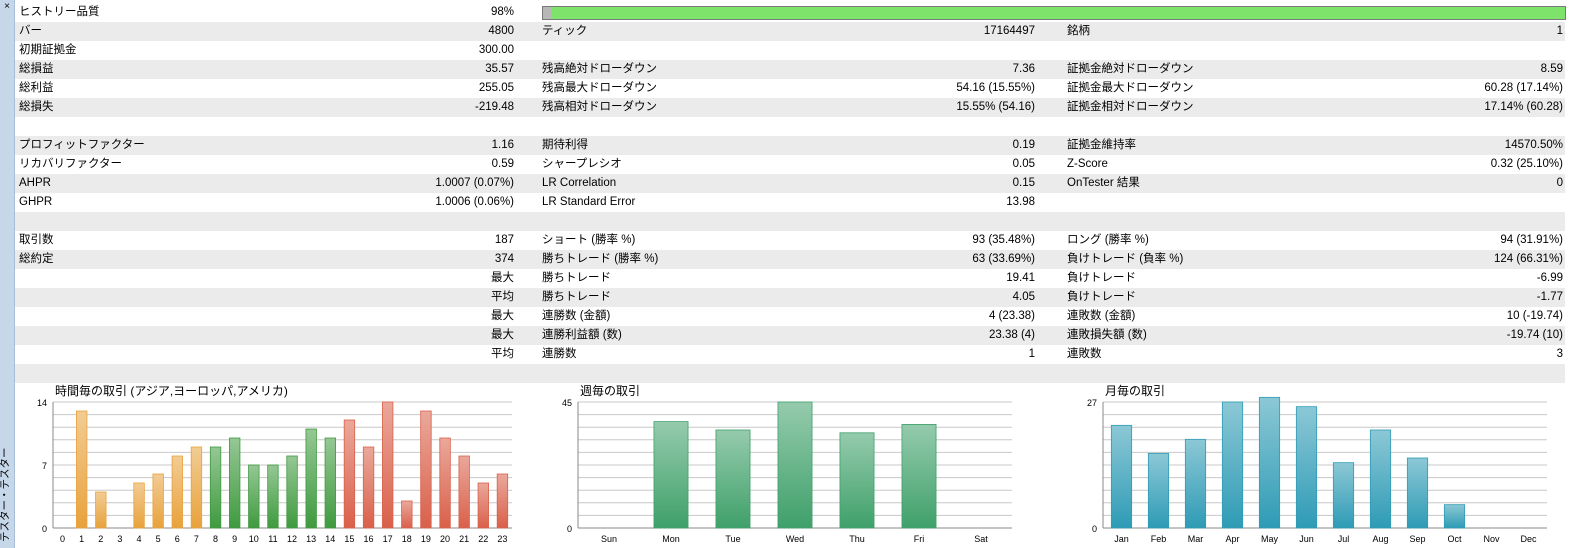  I want to click on chart-title: 時間毎の取引 (アジア,ヨーロッパ,アメリカ), so click(171, 391).